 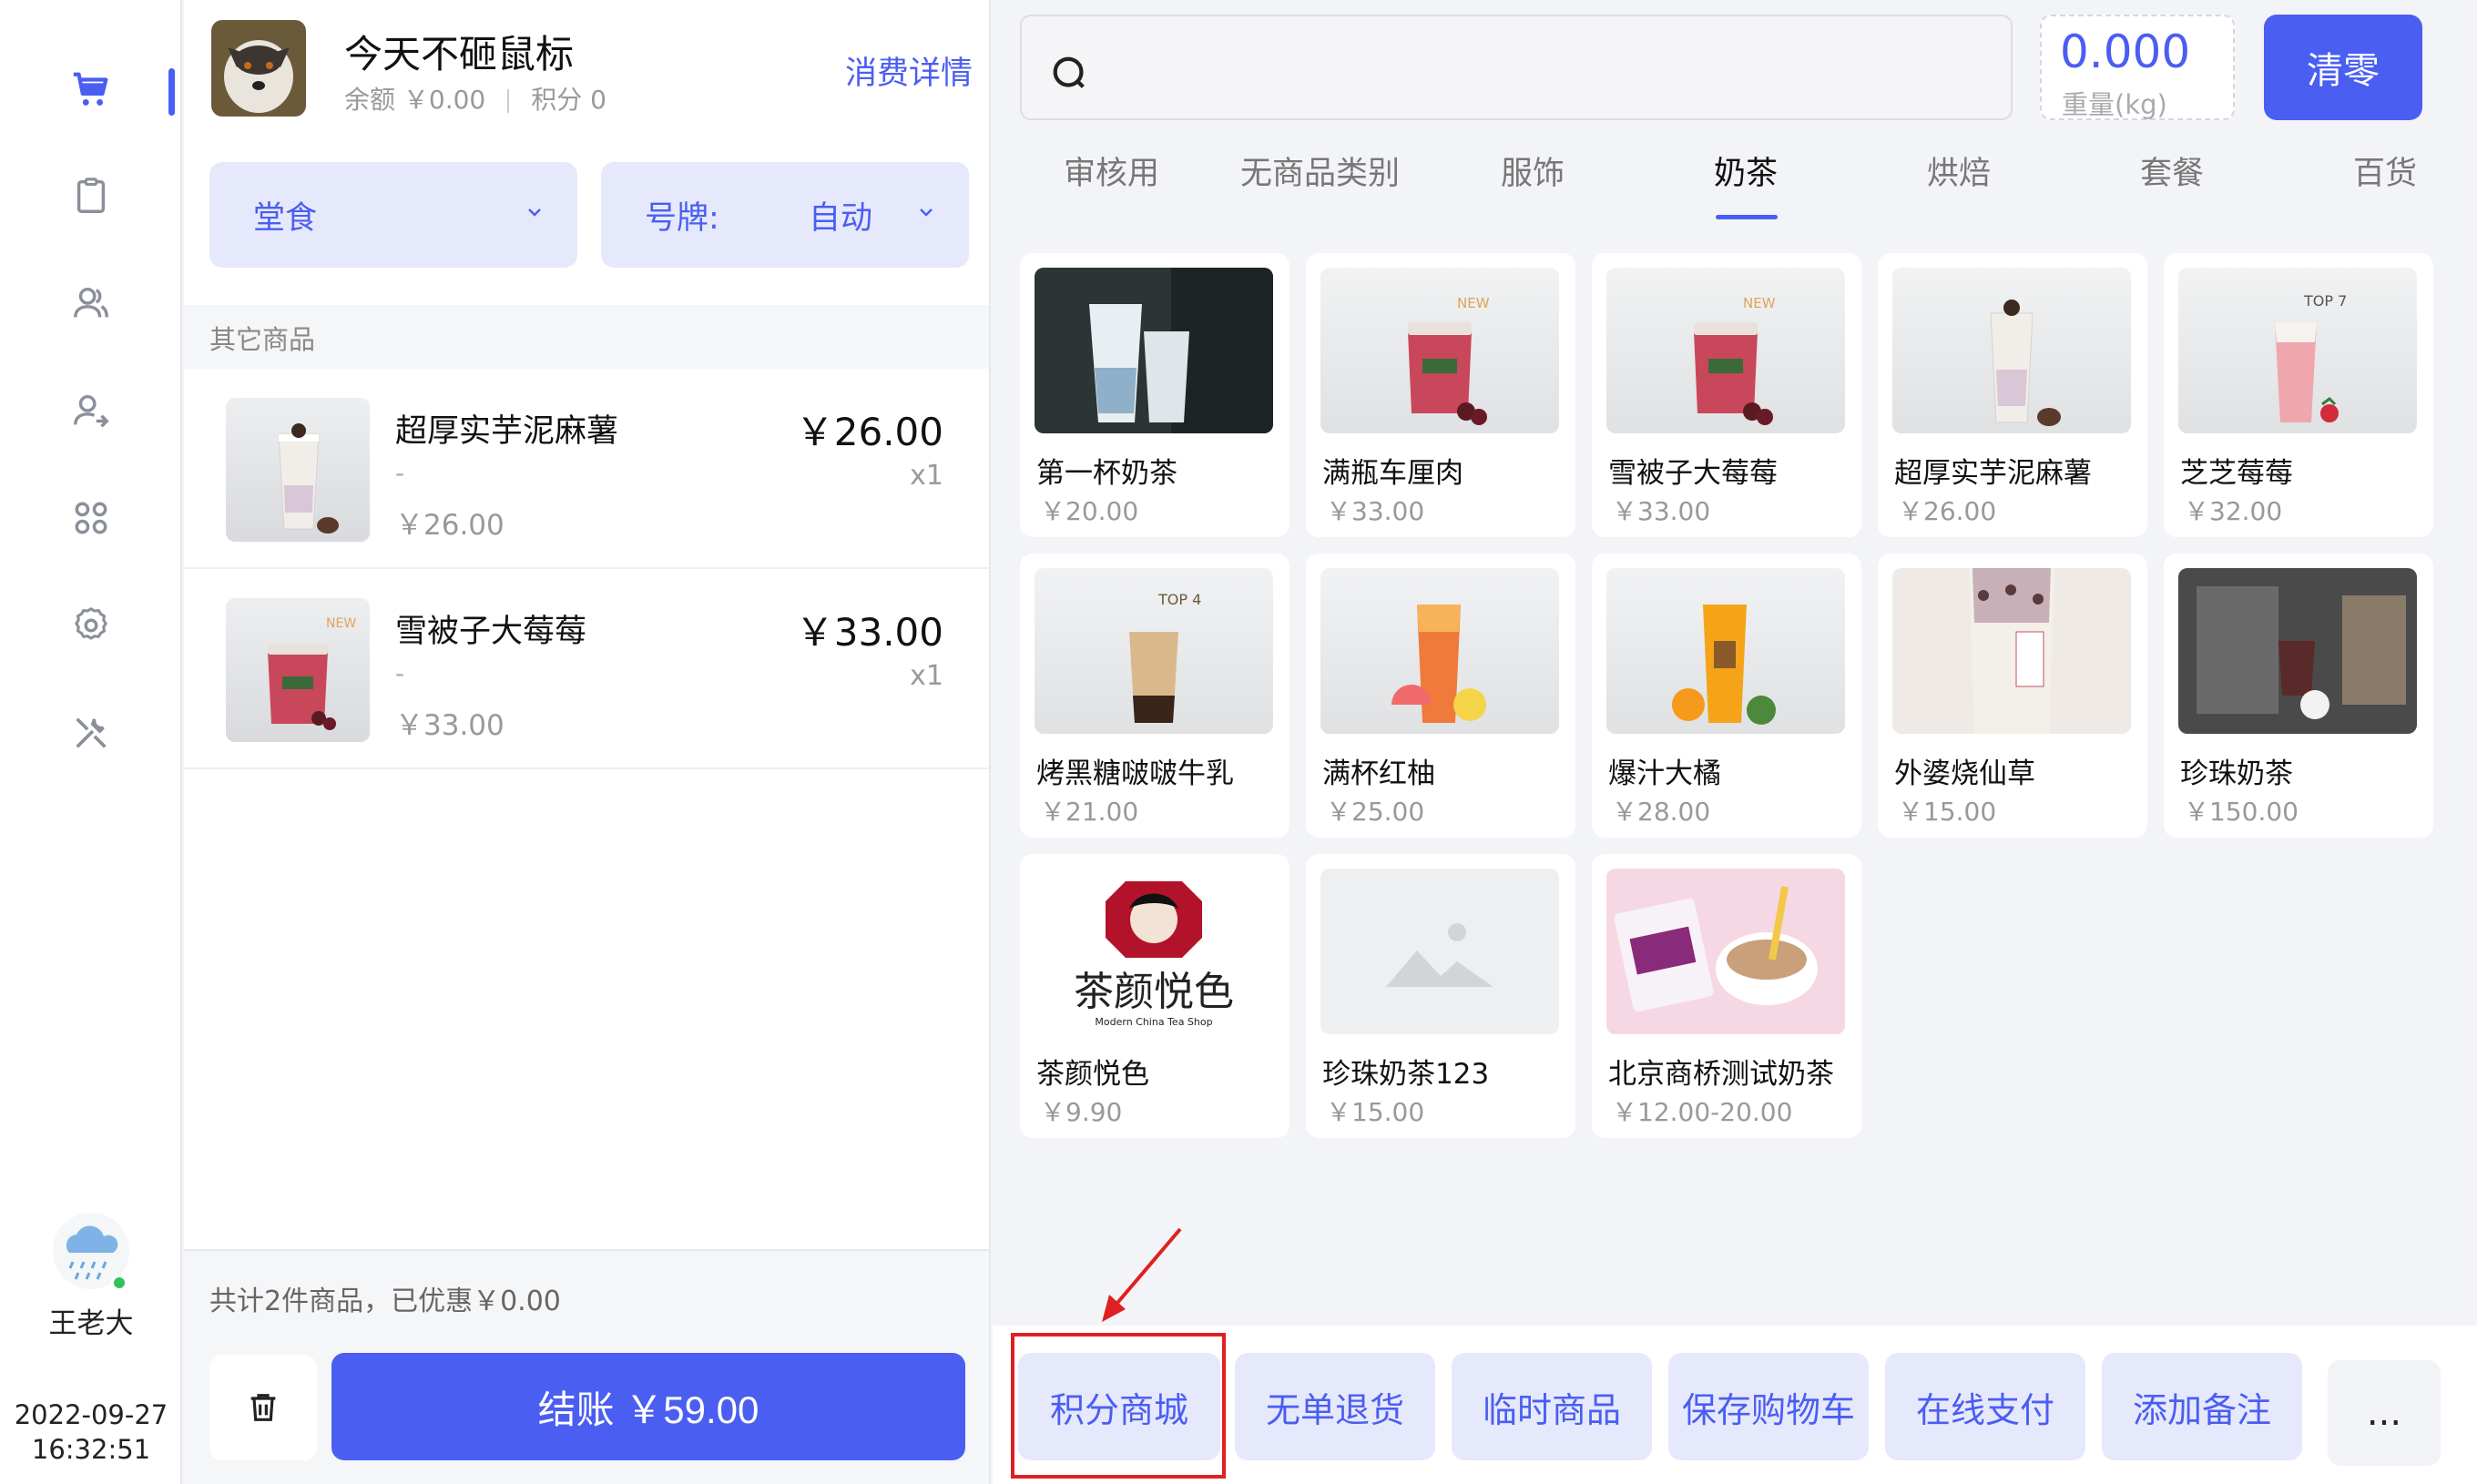 What do you see at coordinates (2311, 357) in the screenshot?
I see `strawberry-drink-image: TOP 7` at bounding box center [2311, 357].